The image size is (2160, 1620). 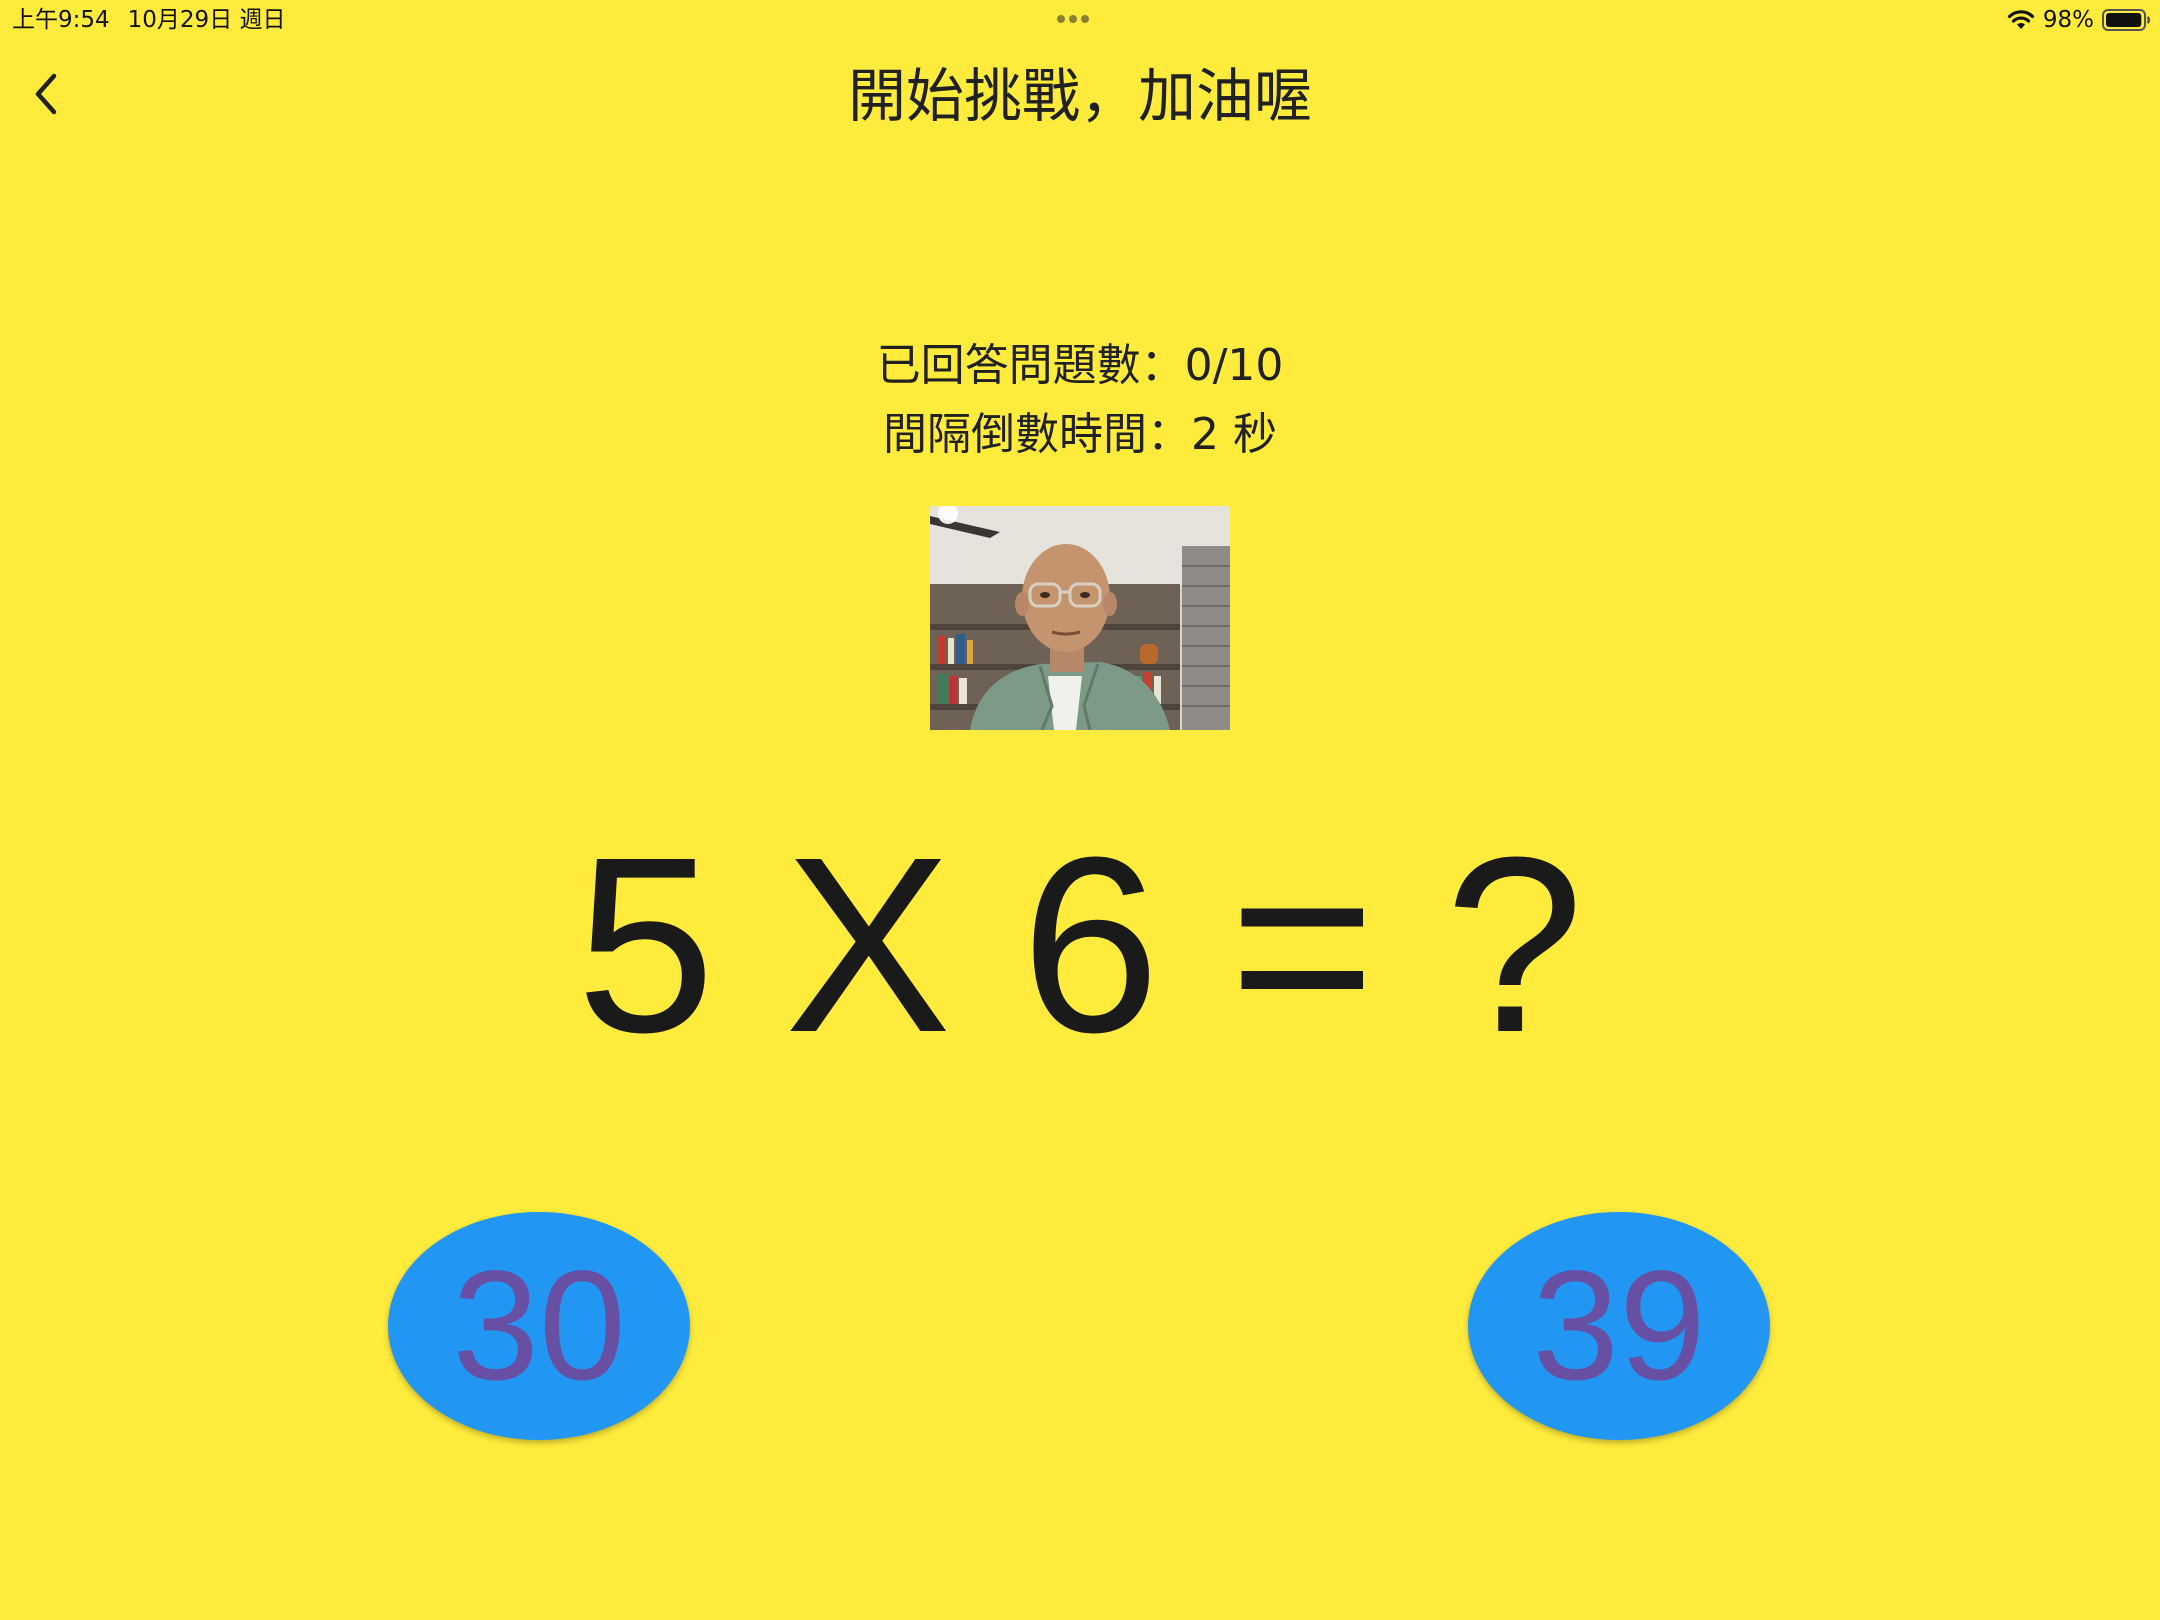 I want to click on status-bar-right: 98%, so click(x=2079, y=20).